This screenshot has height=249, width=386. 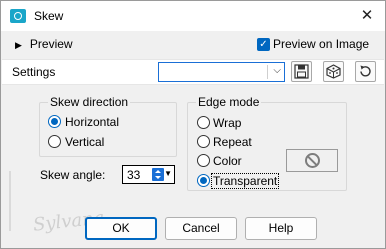 I want to click on skew-direction-group: Skew direction, so click(x=108, y=126).